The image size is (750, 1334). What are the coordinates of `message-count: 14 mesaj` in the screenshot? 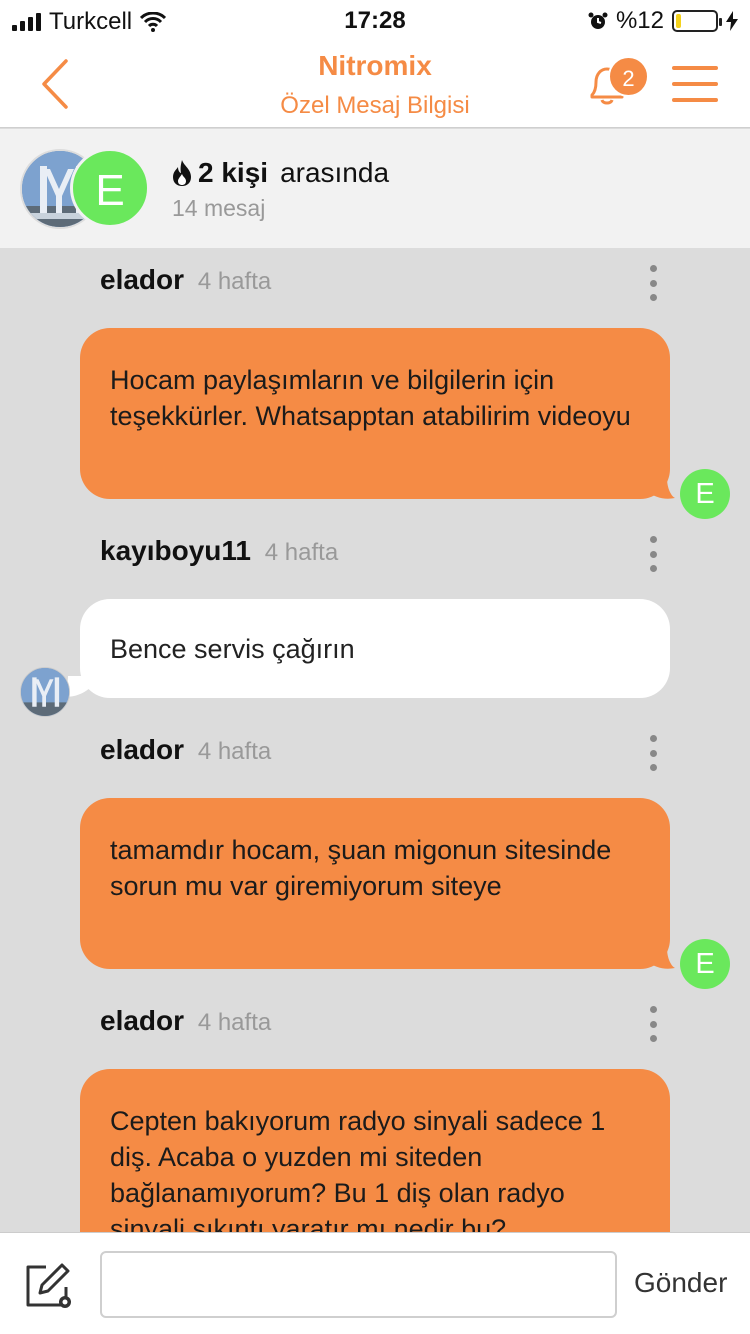 It's located at (219, 208).